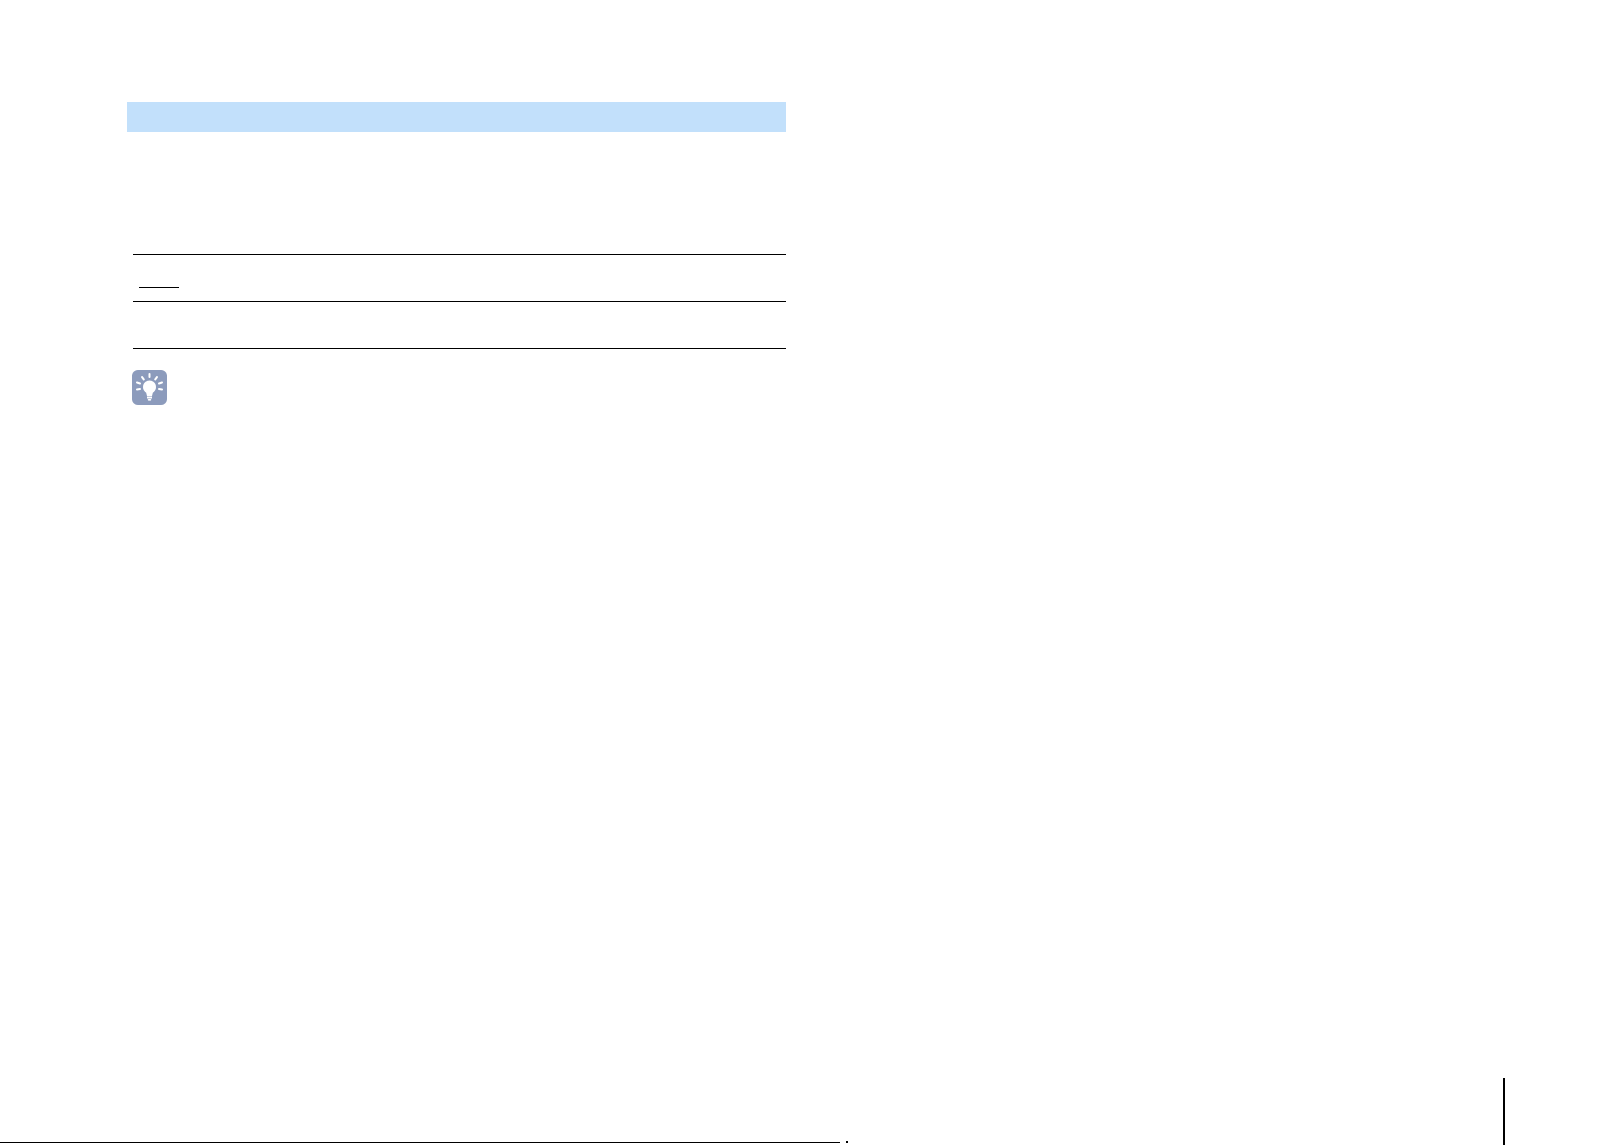 This screenshot has height=1145, width=1621. I want to click on section-body-text, so click(458, 195).